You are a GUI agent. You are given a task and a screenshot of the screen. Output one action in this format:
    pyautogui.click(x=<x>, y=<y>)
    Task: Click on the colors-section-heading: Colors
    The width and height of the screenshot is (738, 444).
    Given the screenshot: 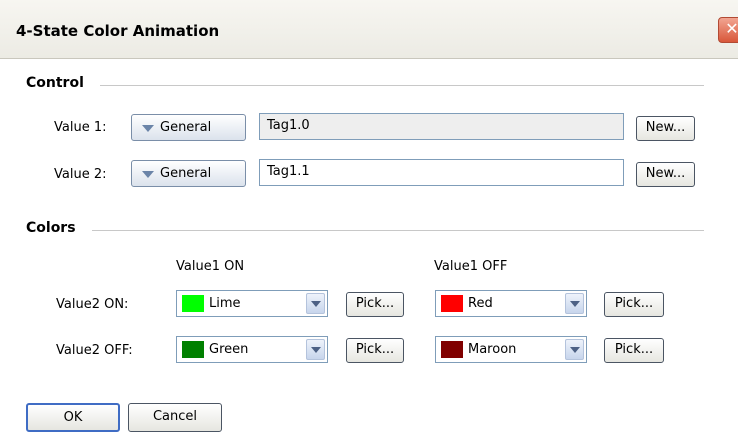 What is the action you would take?
    pyautogui.click(x=51, y=228)
    